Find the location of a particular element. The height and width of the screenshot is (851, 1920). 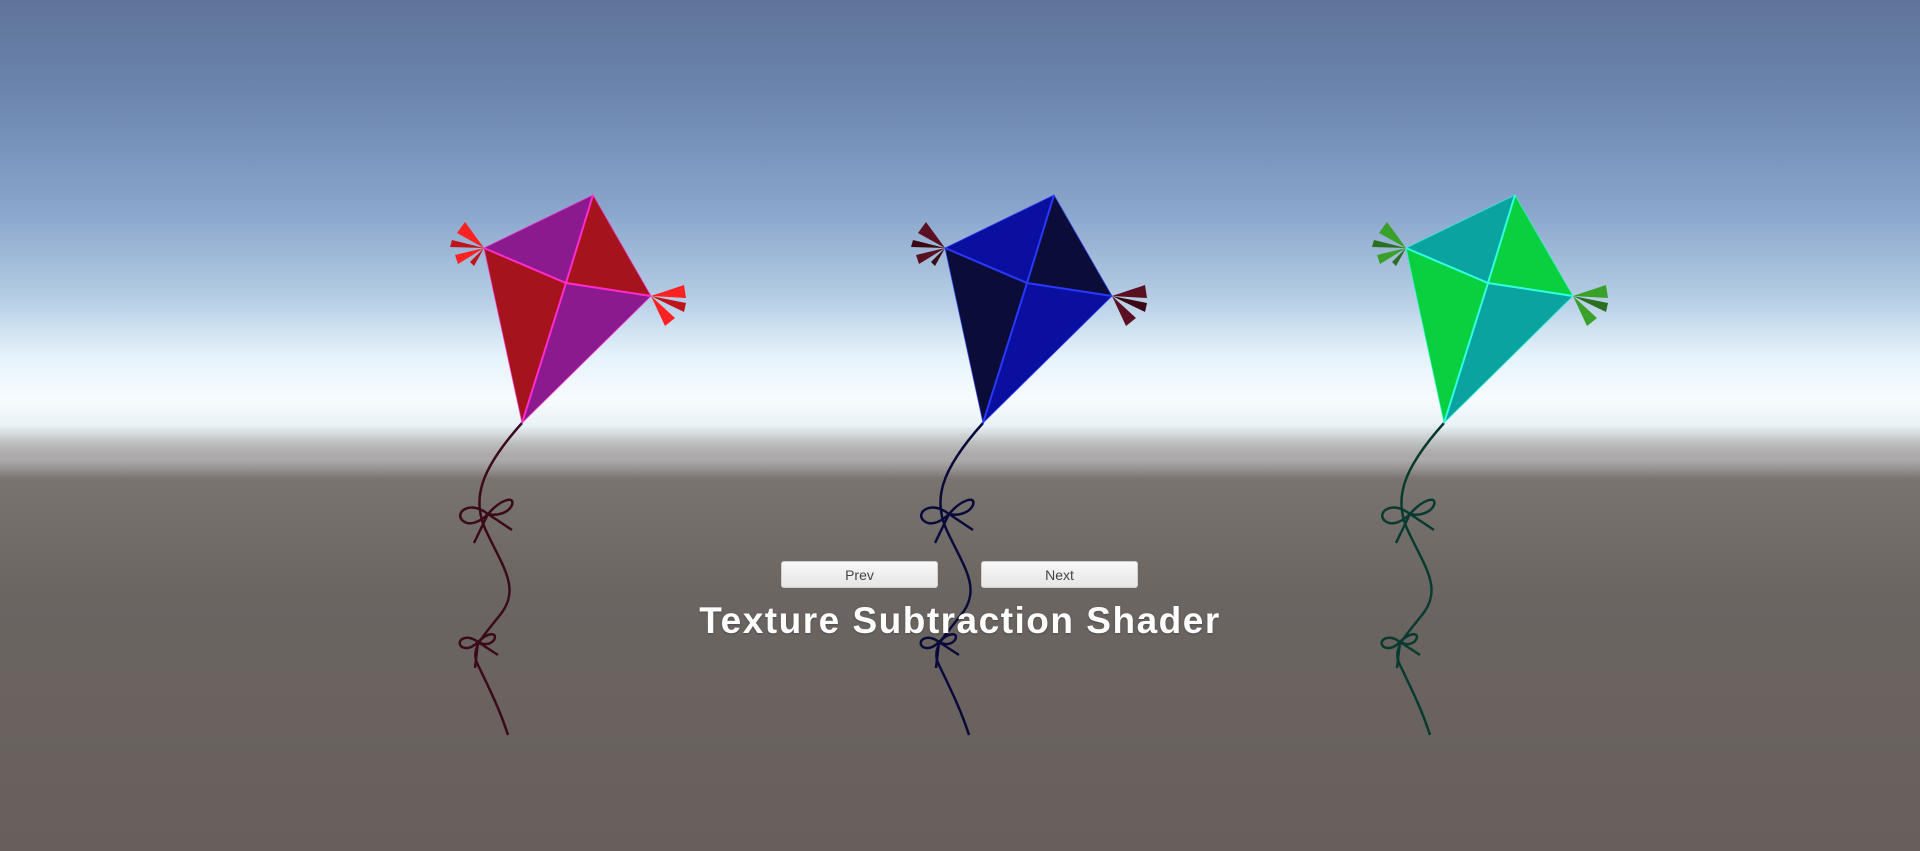

next-button: Next is located at coordinates (1059, 574).